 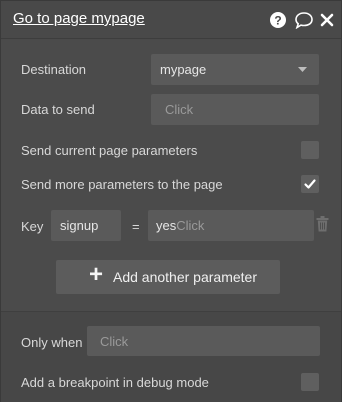 I want to click on send-more-checkbox, so click(x=310, y=184).